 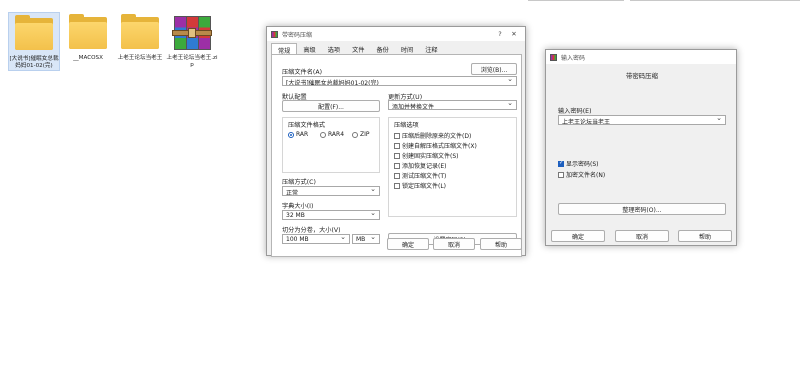 I want to click on radio-zip: ZIP, so click(x=361, y=134).